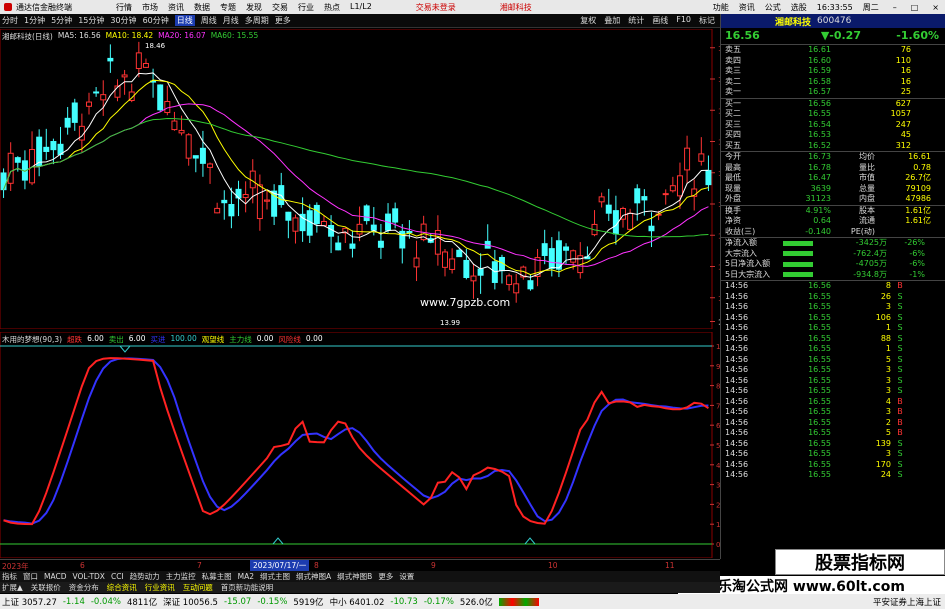 This screenshot has width=945, height=609. Describe the element at coordinates (773, 7) in the screenshot. I see `title-right-item: 公式` at that location.